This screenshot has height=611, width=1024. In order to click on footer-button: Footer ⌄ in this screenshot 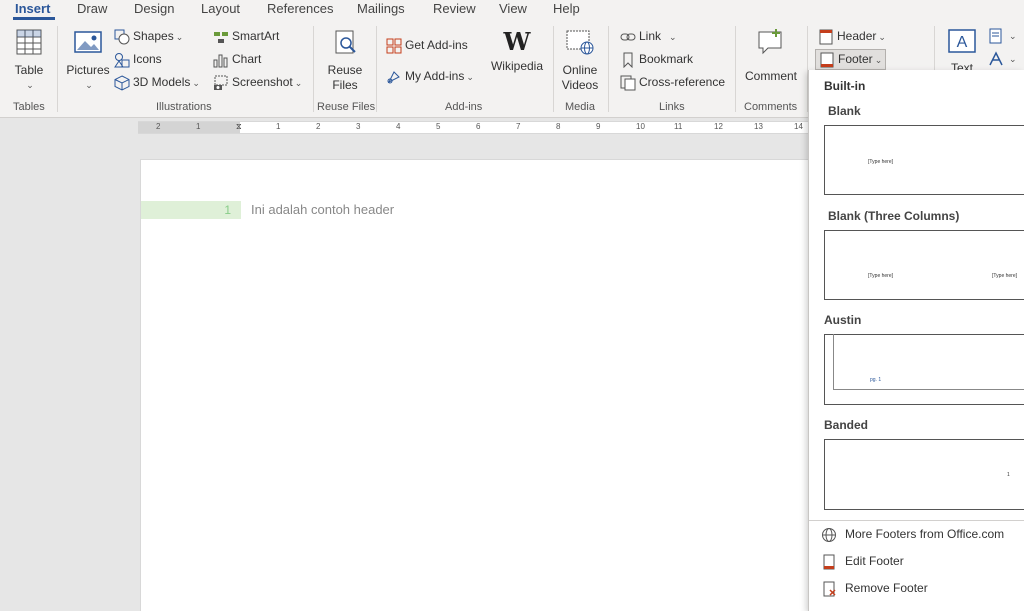, I will do `click(851, 59)`.